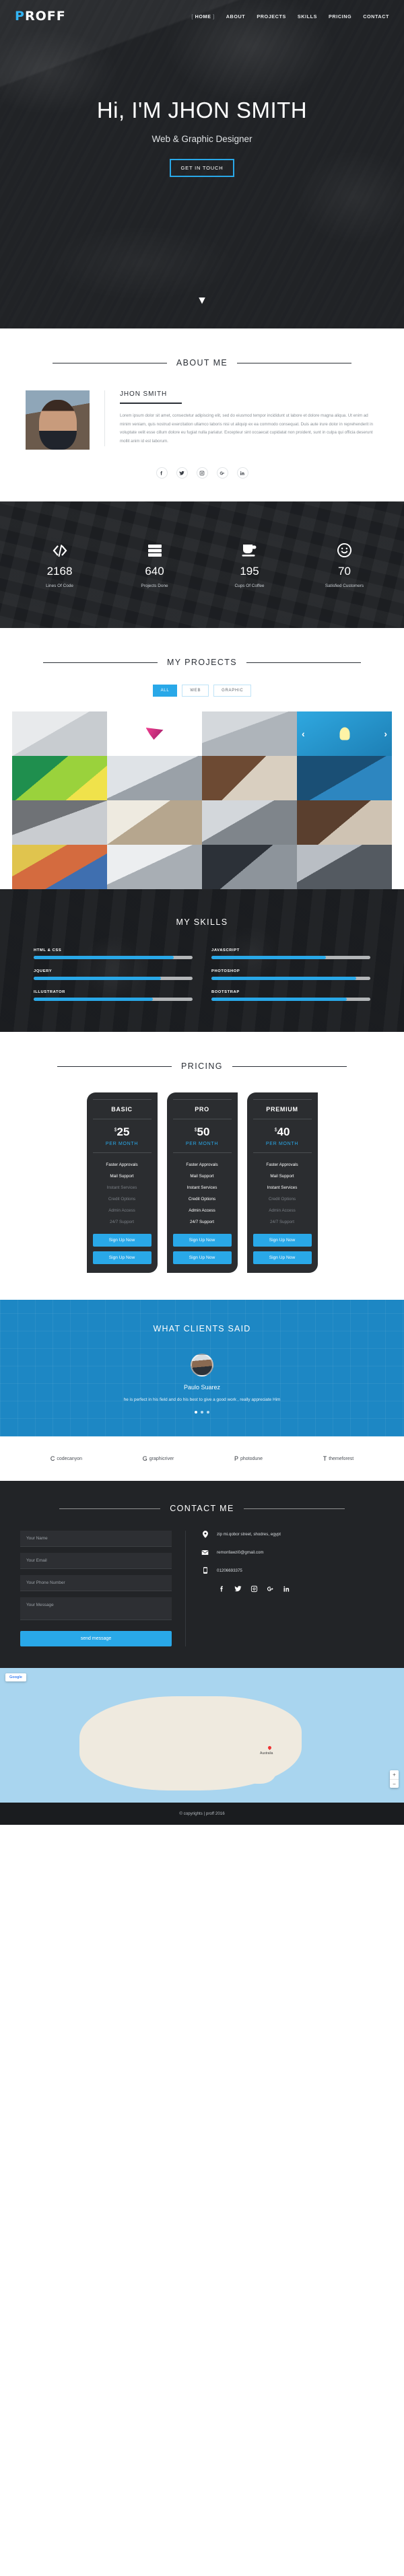 The image size is (404, 2576). What do you see at coordinates (282, 1147) in the screenshot?
I see `plan-period: PER MONTH` at bounding box center [282, 1147].